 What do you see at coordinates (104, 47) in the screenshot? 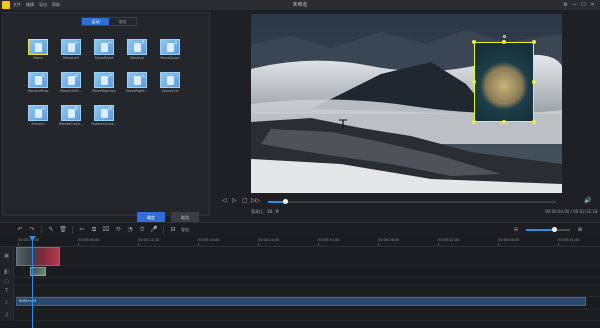
I see `effect-thumbnail: →` at bounding box center [104, 47].